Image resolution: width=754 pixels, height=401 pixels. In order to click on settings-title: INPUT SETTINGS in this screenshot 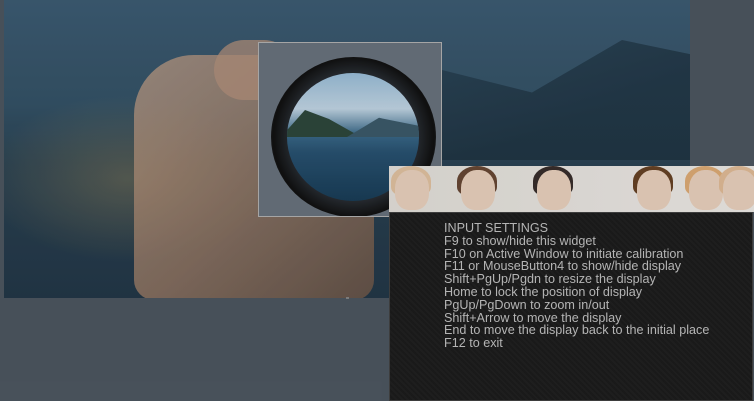, I will do `click(496, 228)`.